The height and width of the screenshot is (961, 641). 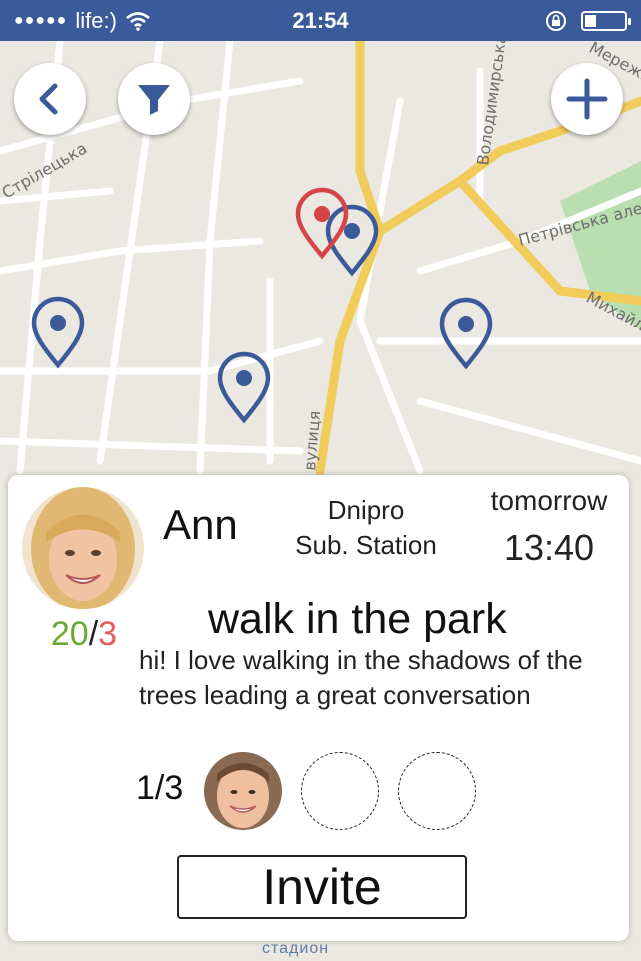 I want to click on status-icons, so click(x=588, y=21).